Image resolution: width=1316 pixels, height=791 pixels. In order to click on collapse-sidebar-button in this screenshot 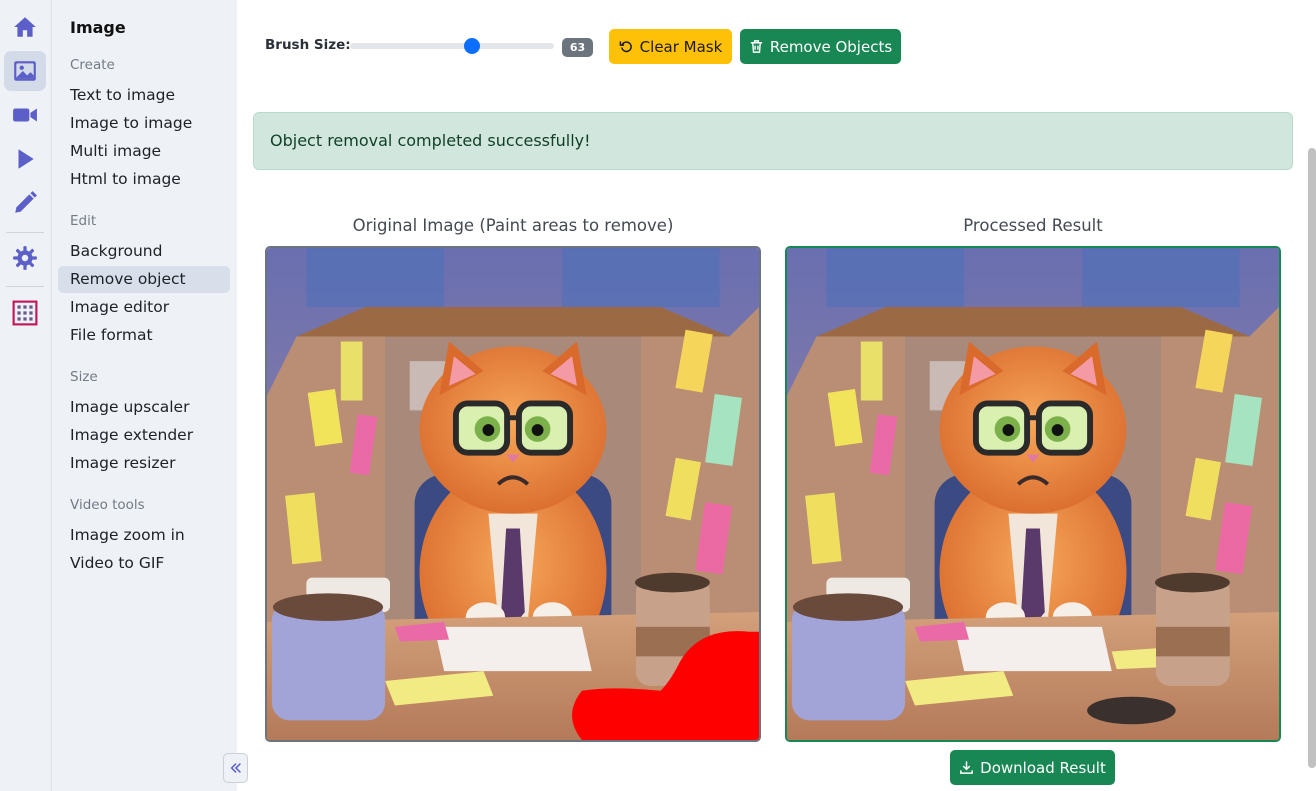, I will do `click(235, 768)`.